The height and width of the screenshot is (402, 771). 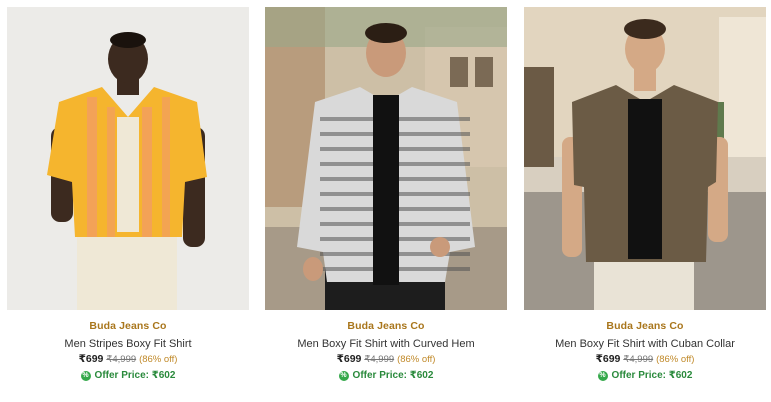 What do you see at coordinates (128, 344) in the screenshot?
I see `product-title: Men Stripes Boxy Fit Shirt` at bounding box center [128, 344].